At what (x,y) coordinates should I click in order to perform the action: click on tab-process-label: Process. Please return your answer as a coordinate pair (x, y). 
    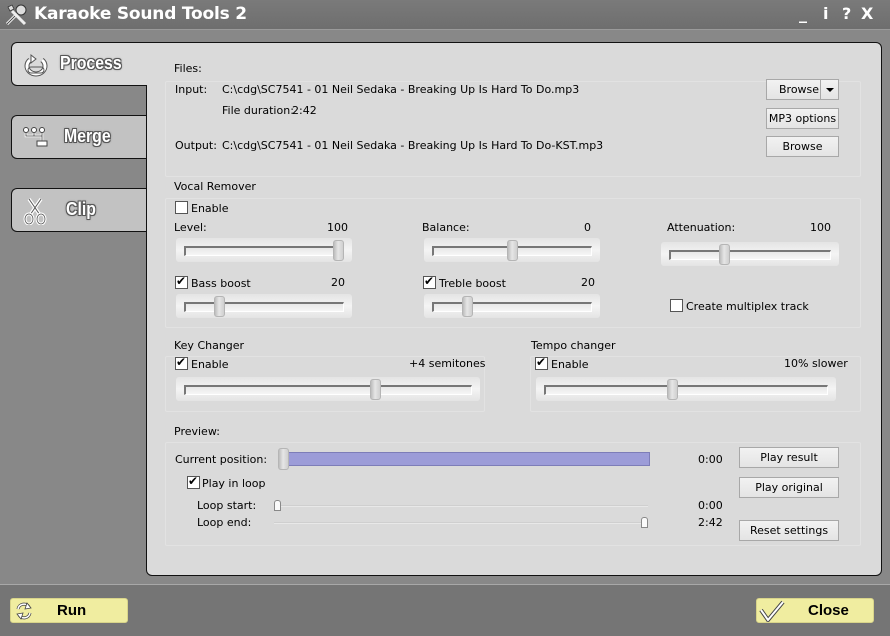
    Looking at the image, I should click on (91, 63).